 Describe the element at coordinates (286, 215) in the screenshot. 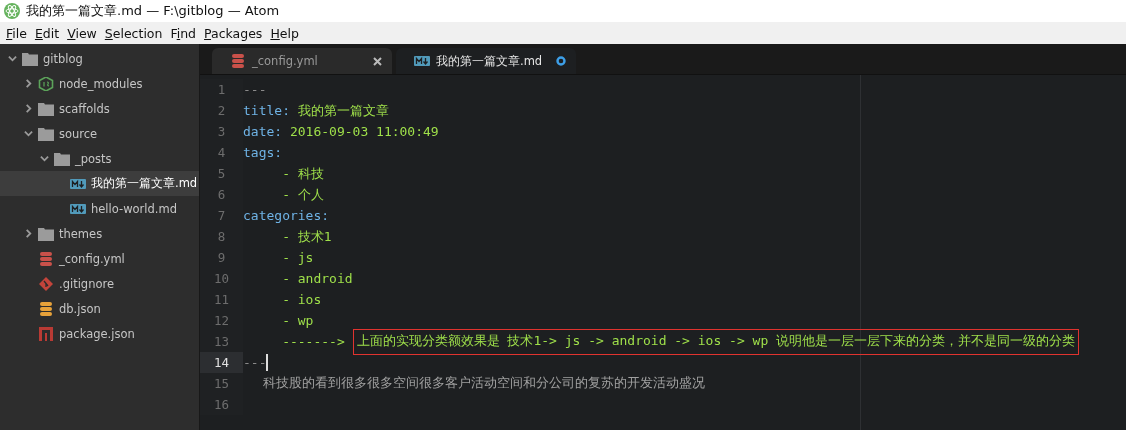

I see `code-text: categories:` at that location.